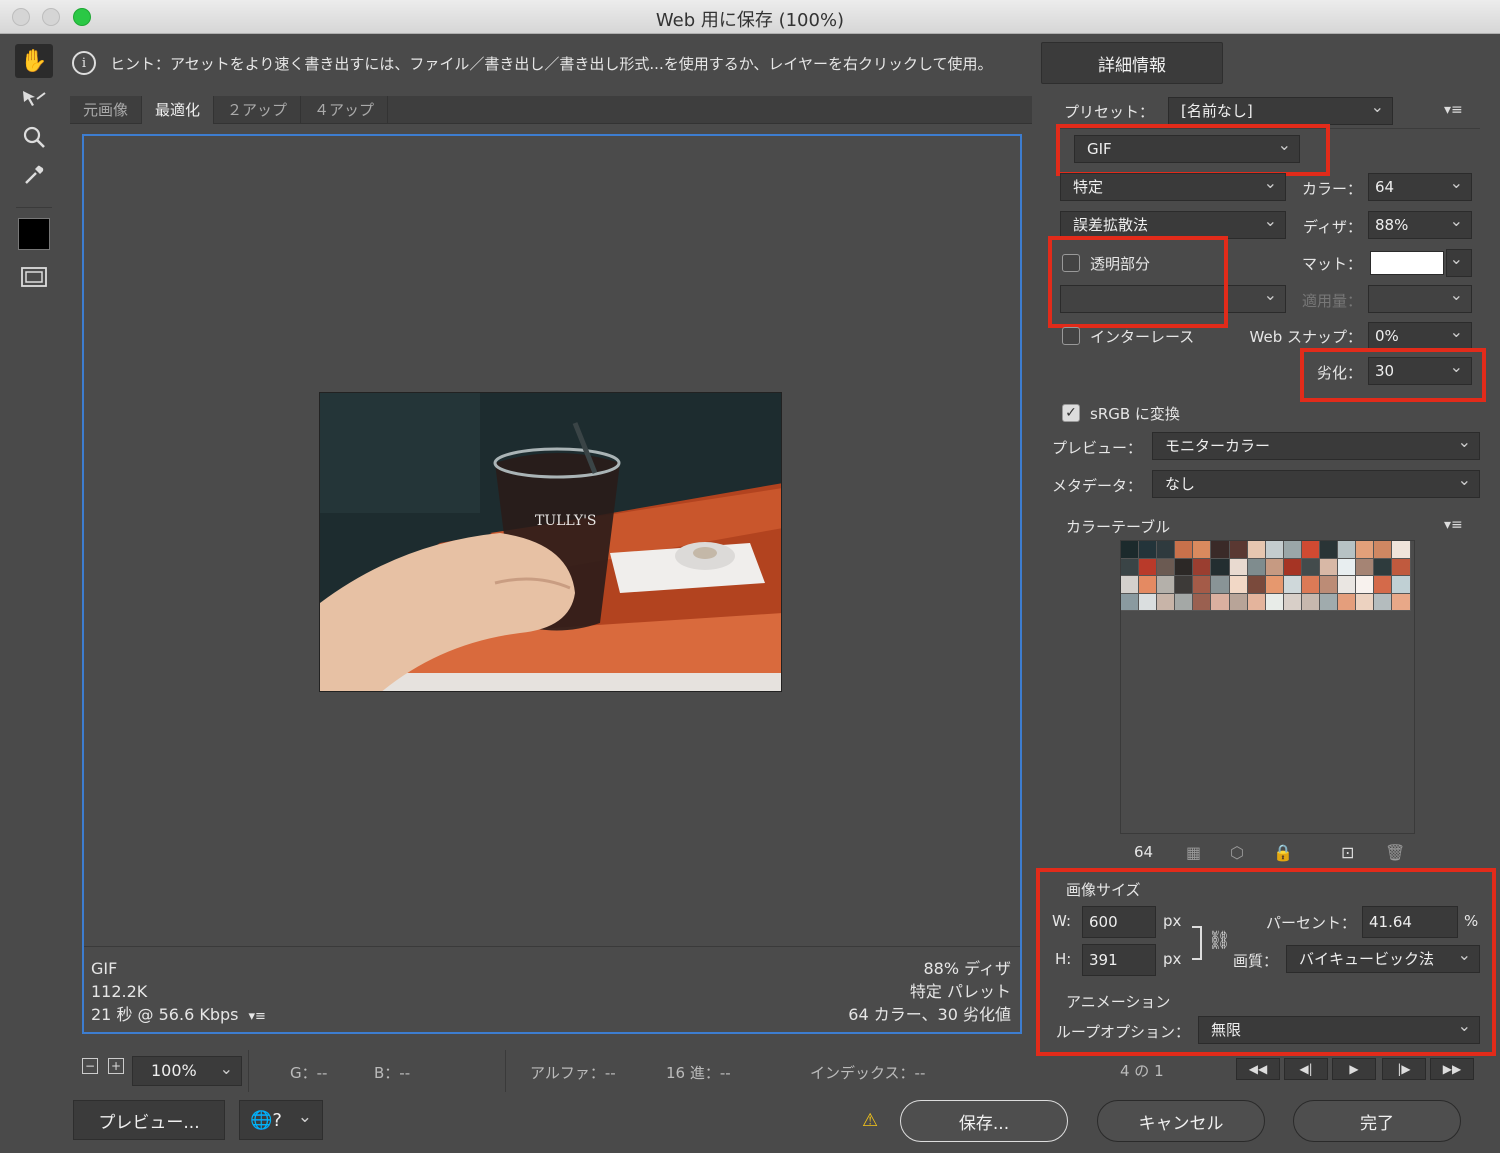 The height and width of the screenshot is (1153, 1500). Describe the element at coordinates (1404, 1069) in the screenshot. I see `next-frame-icon: |▶` at that location.